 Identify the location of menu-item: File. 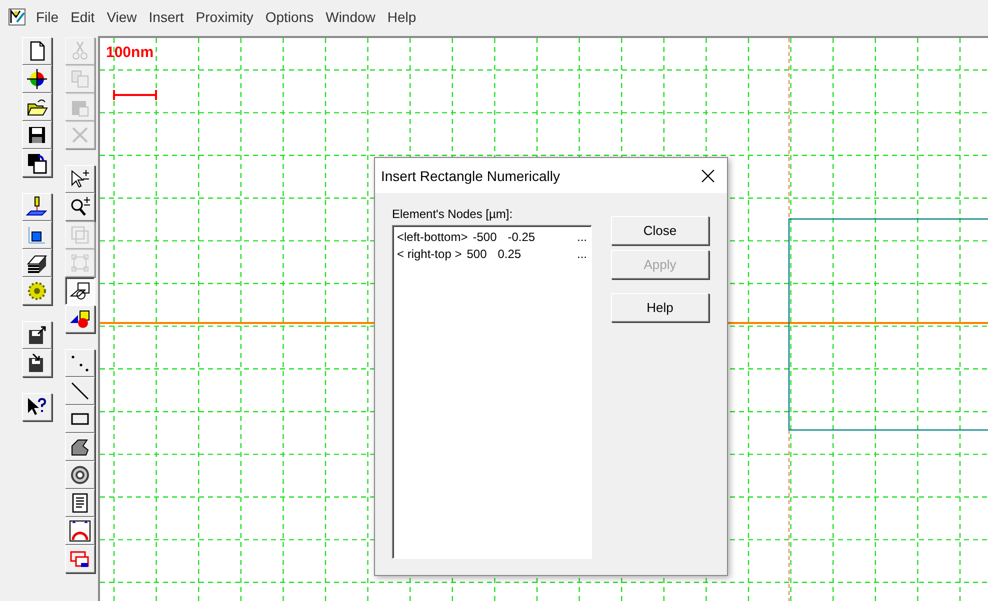
(49, 17).